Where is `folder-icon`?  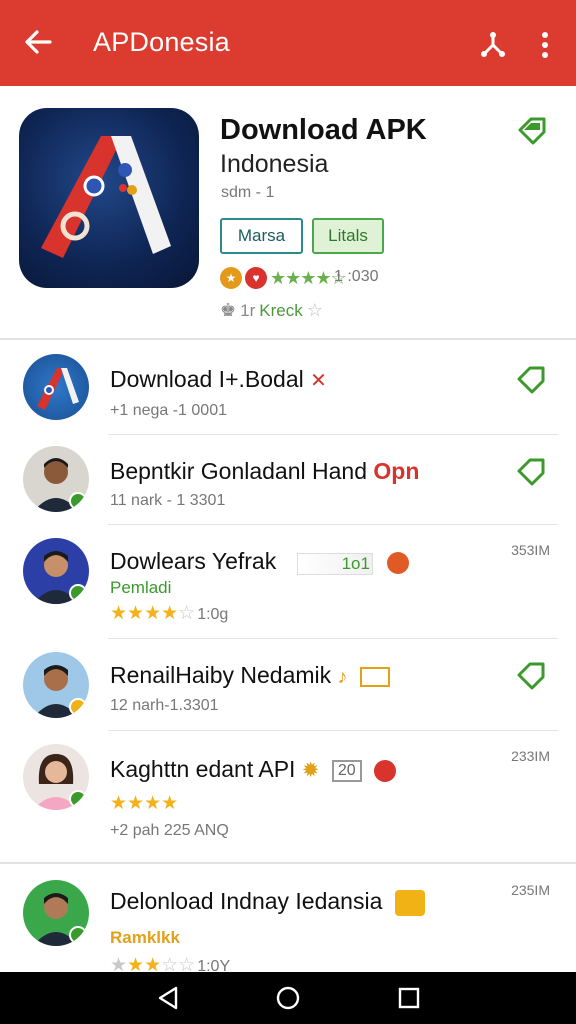 folder-icon is located at coordinates (409, 902).